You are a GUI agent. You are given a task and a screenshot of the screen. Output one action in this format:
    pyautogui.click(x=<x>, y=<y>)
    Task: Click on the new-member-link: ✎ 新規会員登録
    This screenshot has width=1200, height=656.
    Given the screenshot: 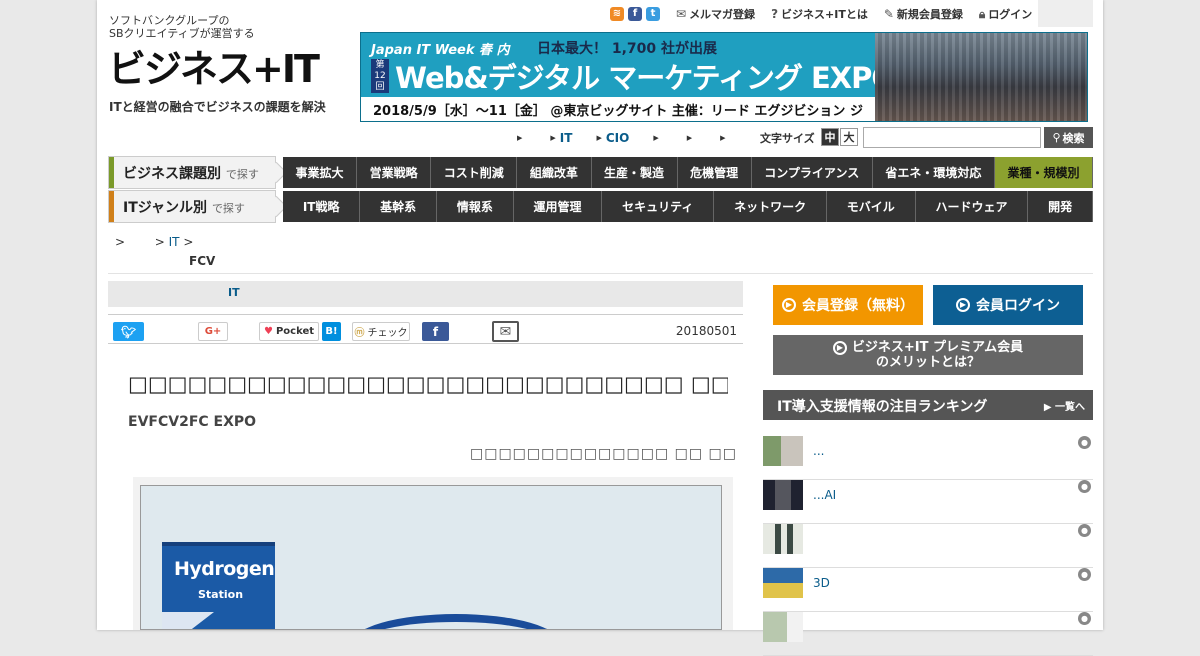 What is the action you would take?
    pyautogui.click(x=923, y=14)
    